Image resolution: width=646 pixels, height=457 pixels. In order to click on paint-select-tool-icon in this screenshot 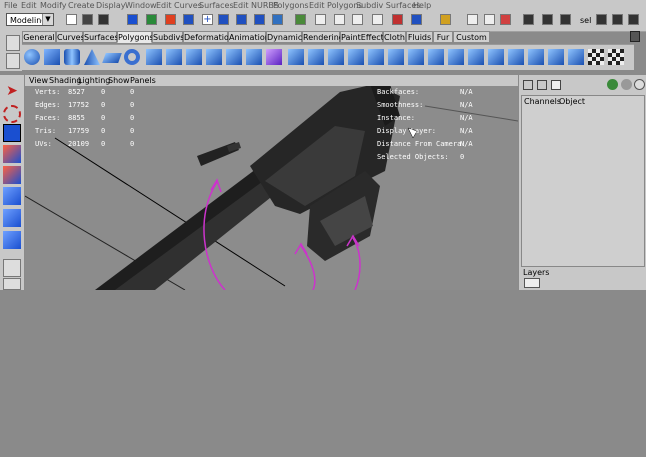, I will do `click(12, 133)`.